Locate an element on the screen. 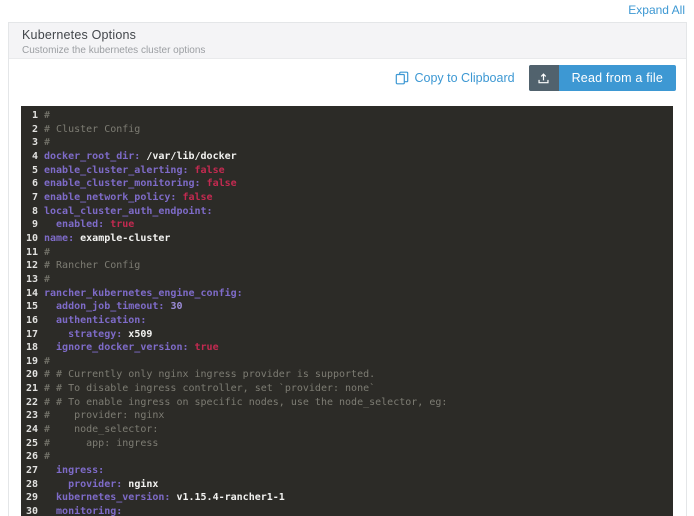  editor-toolbar: Copy to Clipboard Read from a file is located at coordinates (535, 78).